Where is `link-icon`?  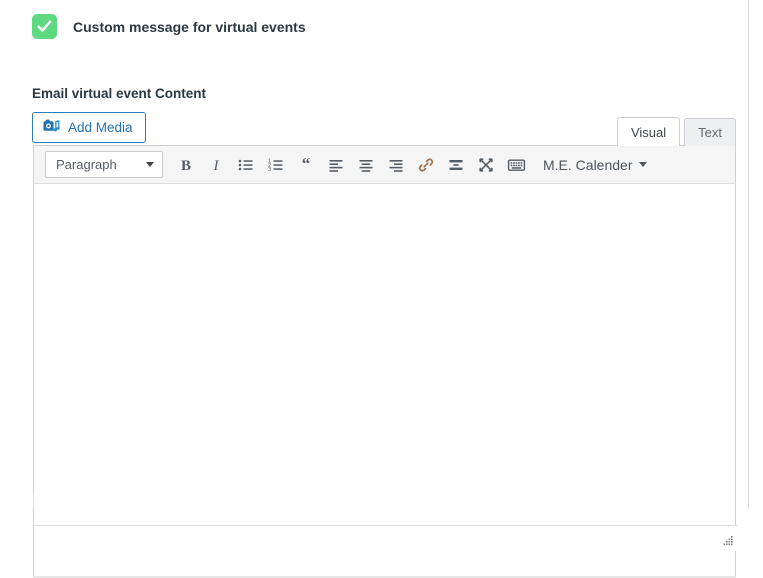 link-icon is located at coordinates (426, 164).